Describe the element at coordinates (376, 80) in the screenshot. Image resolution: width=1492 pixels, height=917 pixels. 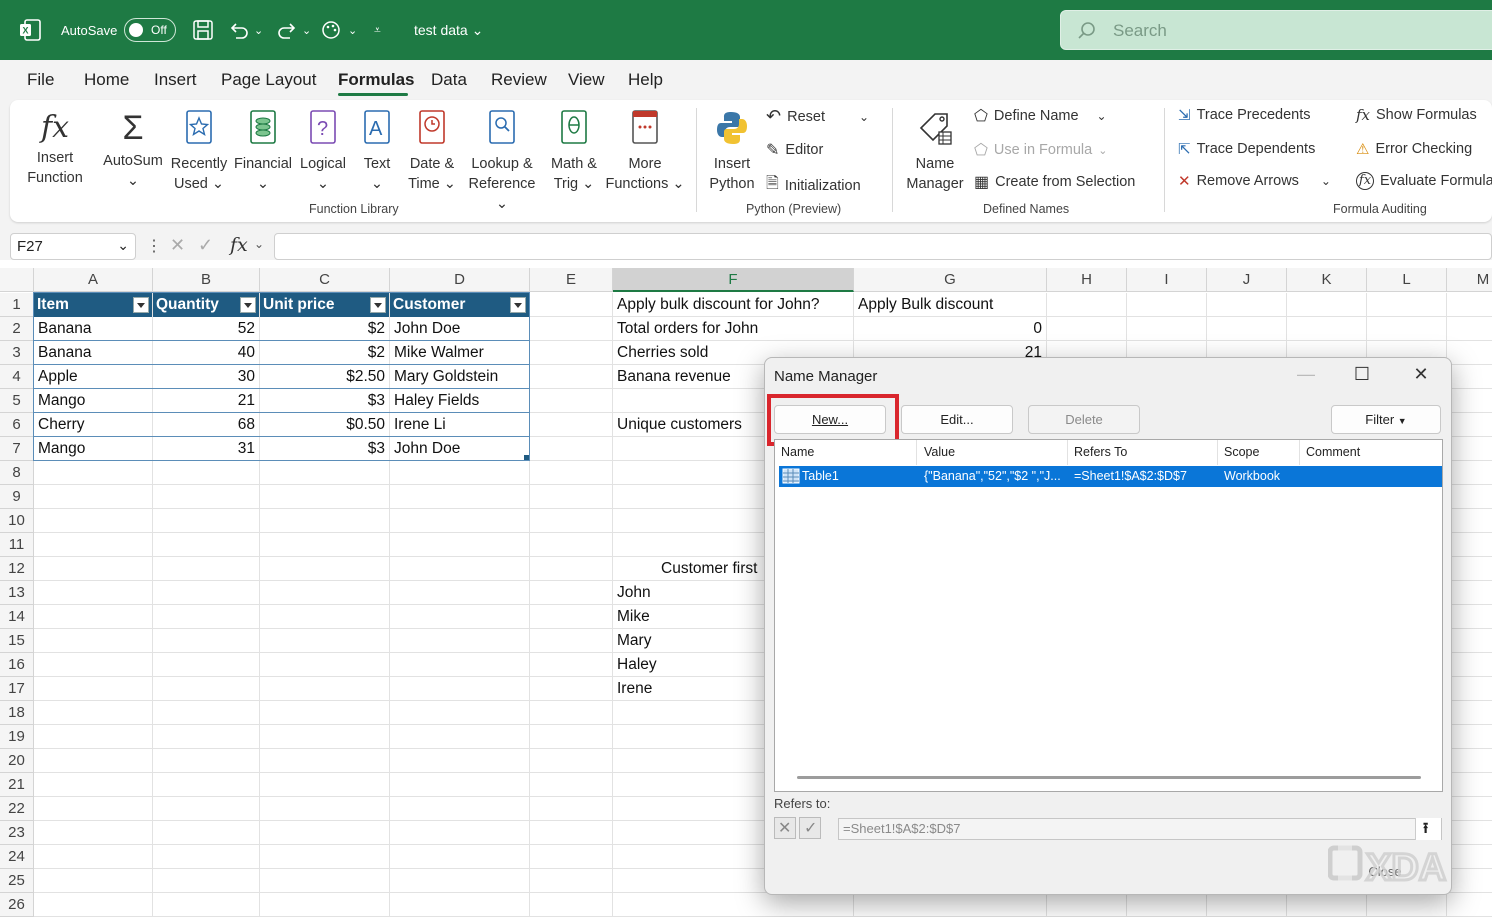
I see `tab-formulas: Formulas` at that location.